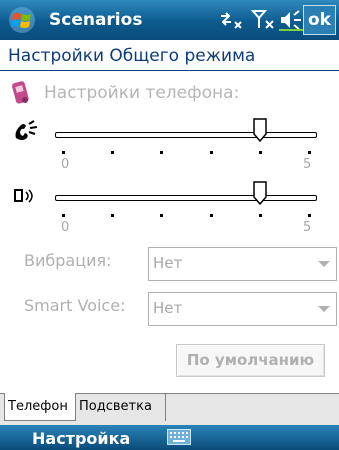 Image resolution: width=339 pixels, height=450 pixels. What do you see at coordinates (65, 227) in the screenshot?
I see `notification-min-label: 0` at bounding box center [65, 227].